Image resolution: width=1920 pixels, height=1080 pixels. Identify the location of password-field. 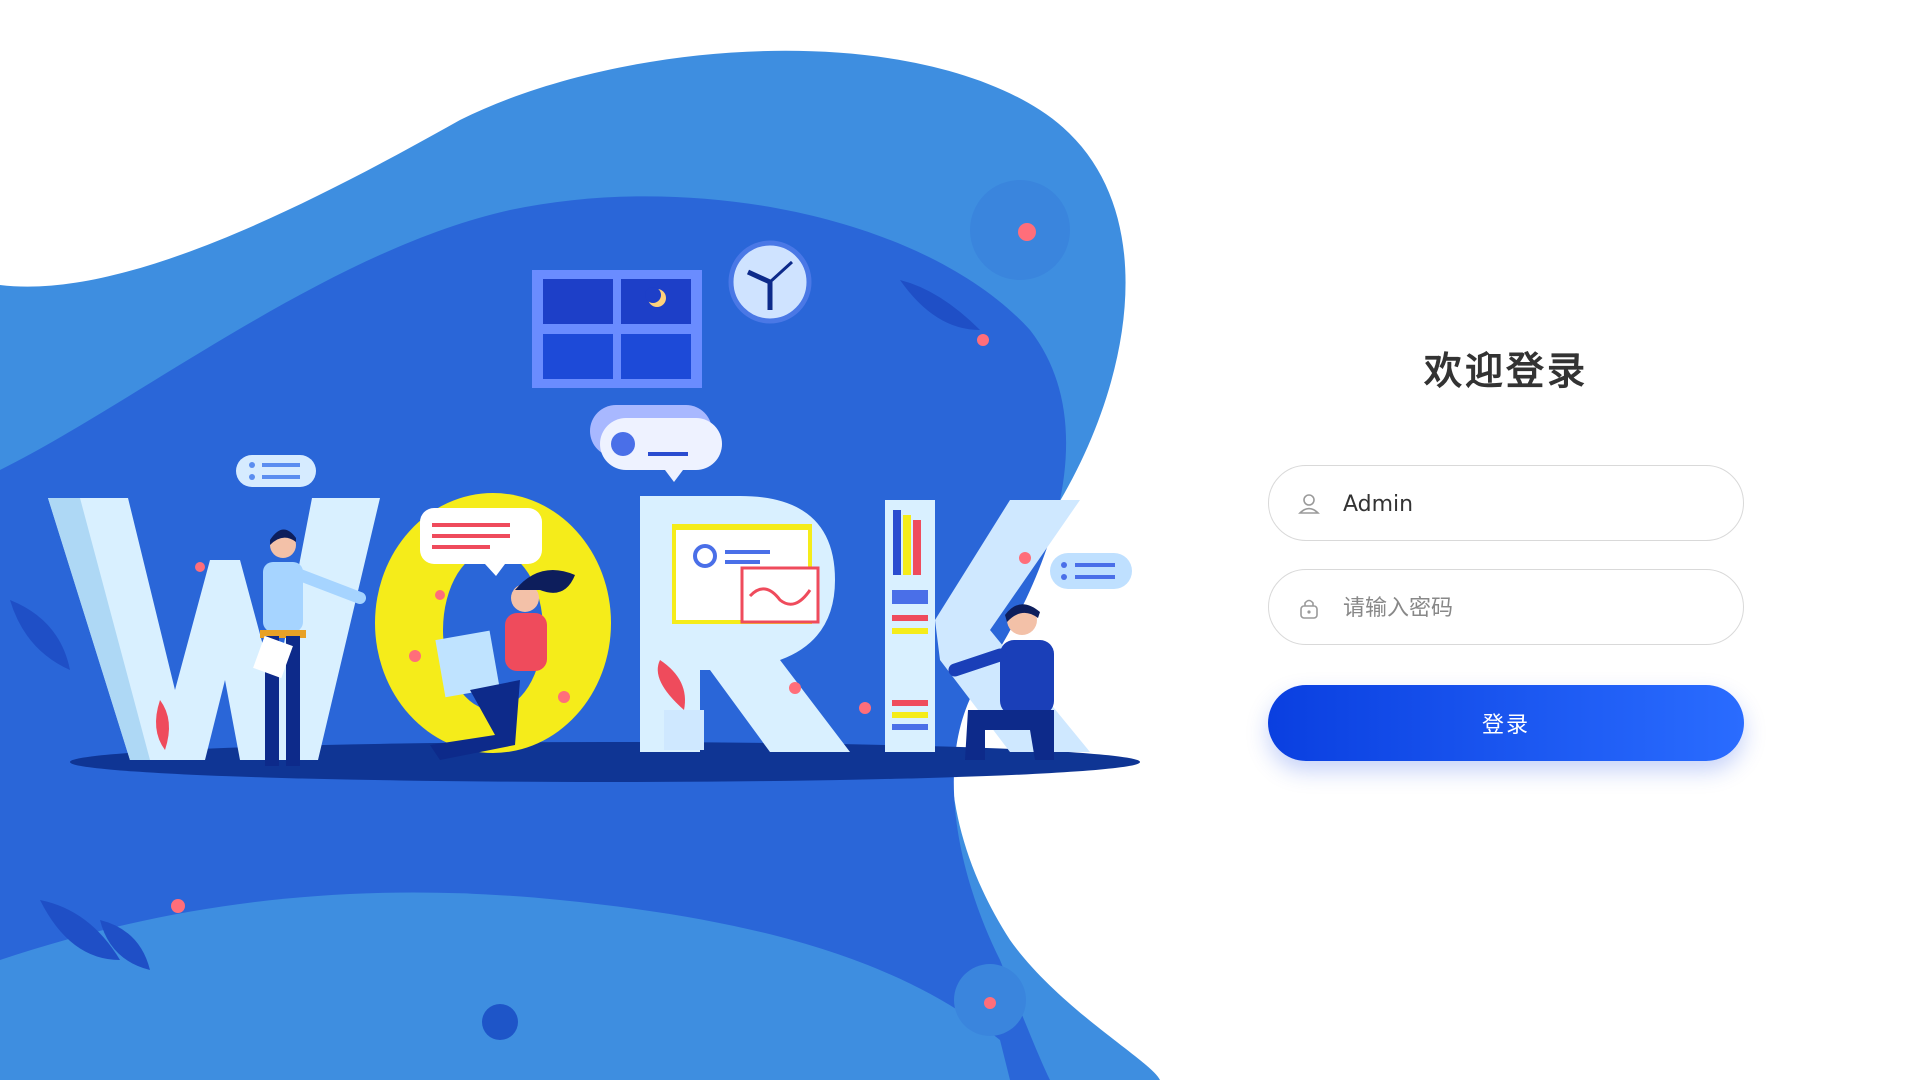
(1506, 607).